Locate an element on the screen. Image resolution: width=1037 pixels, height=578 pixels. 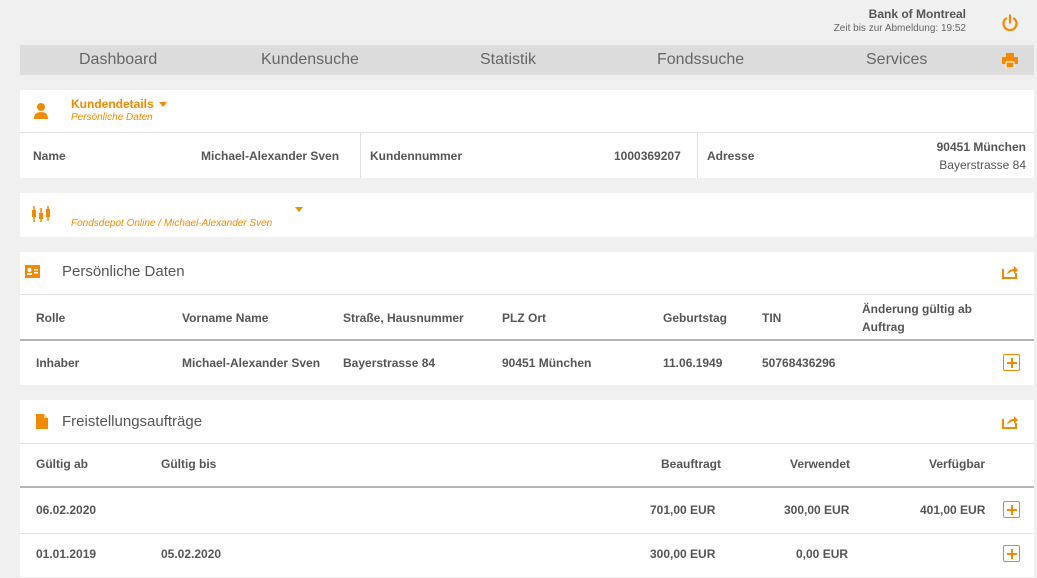
session-timer: Zeit bis zur Abmeldung: 19:52 is located at coordinates (899, 28).